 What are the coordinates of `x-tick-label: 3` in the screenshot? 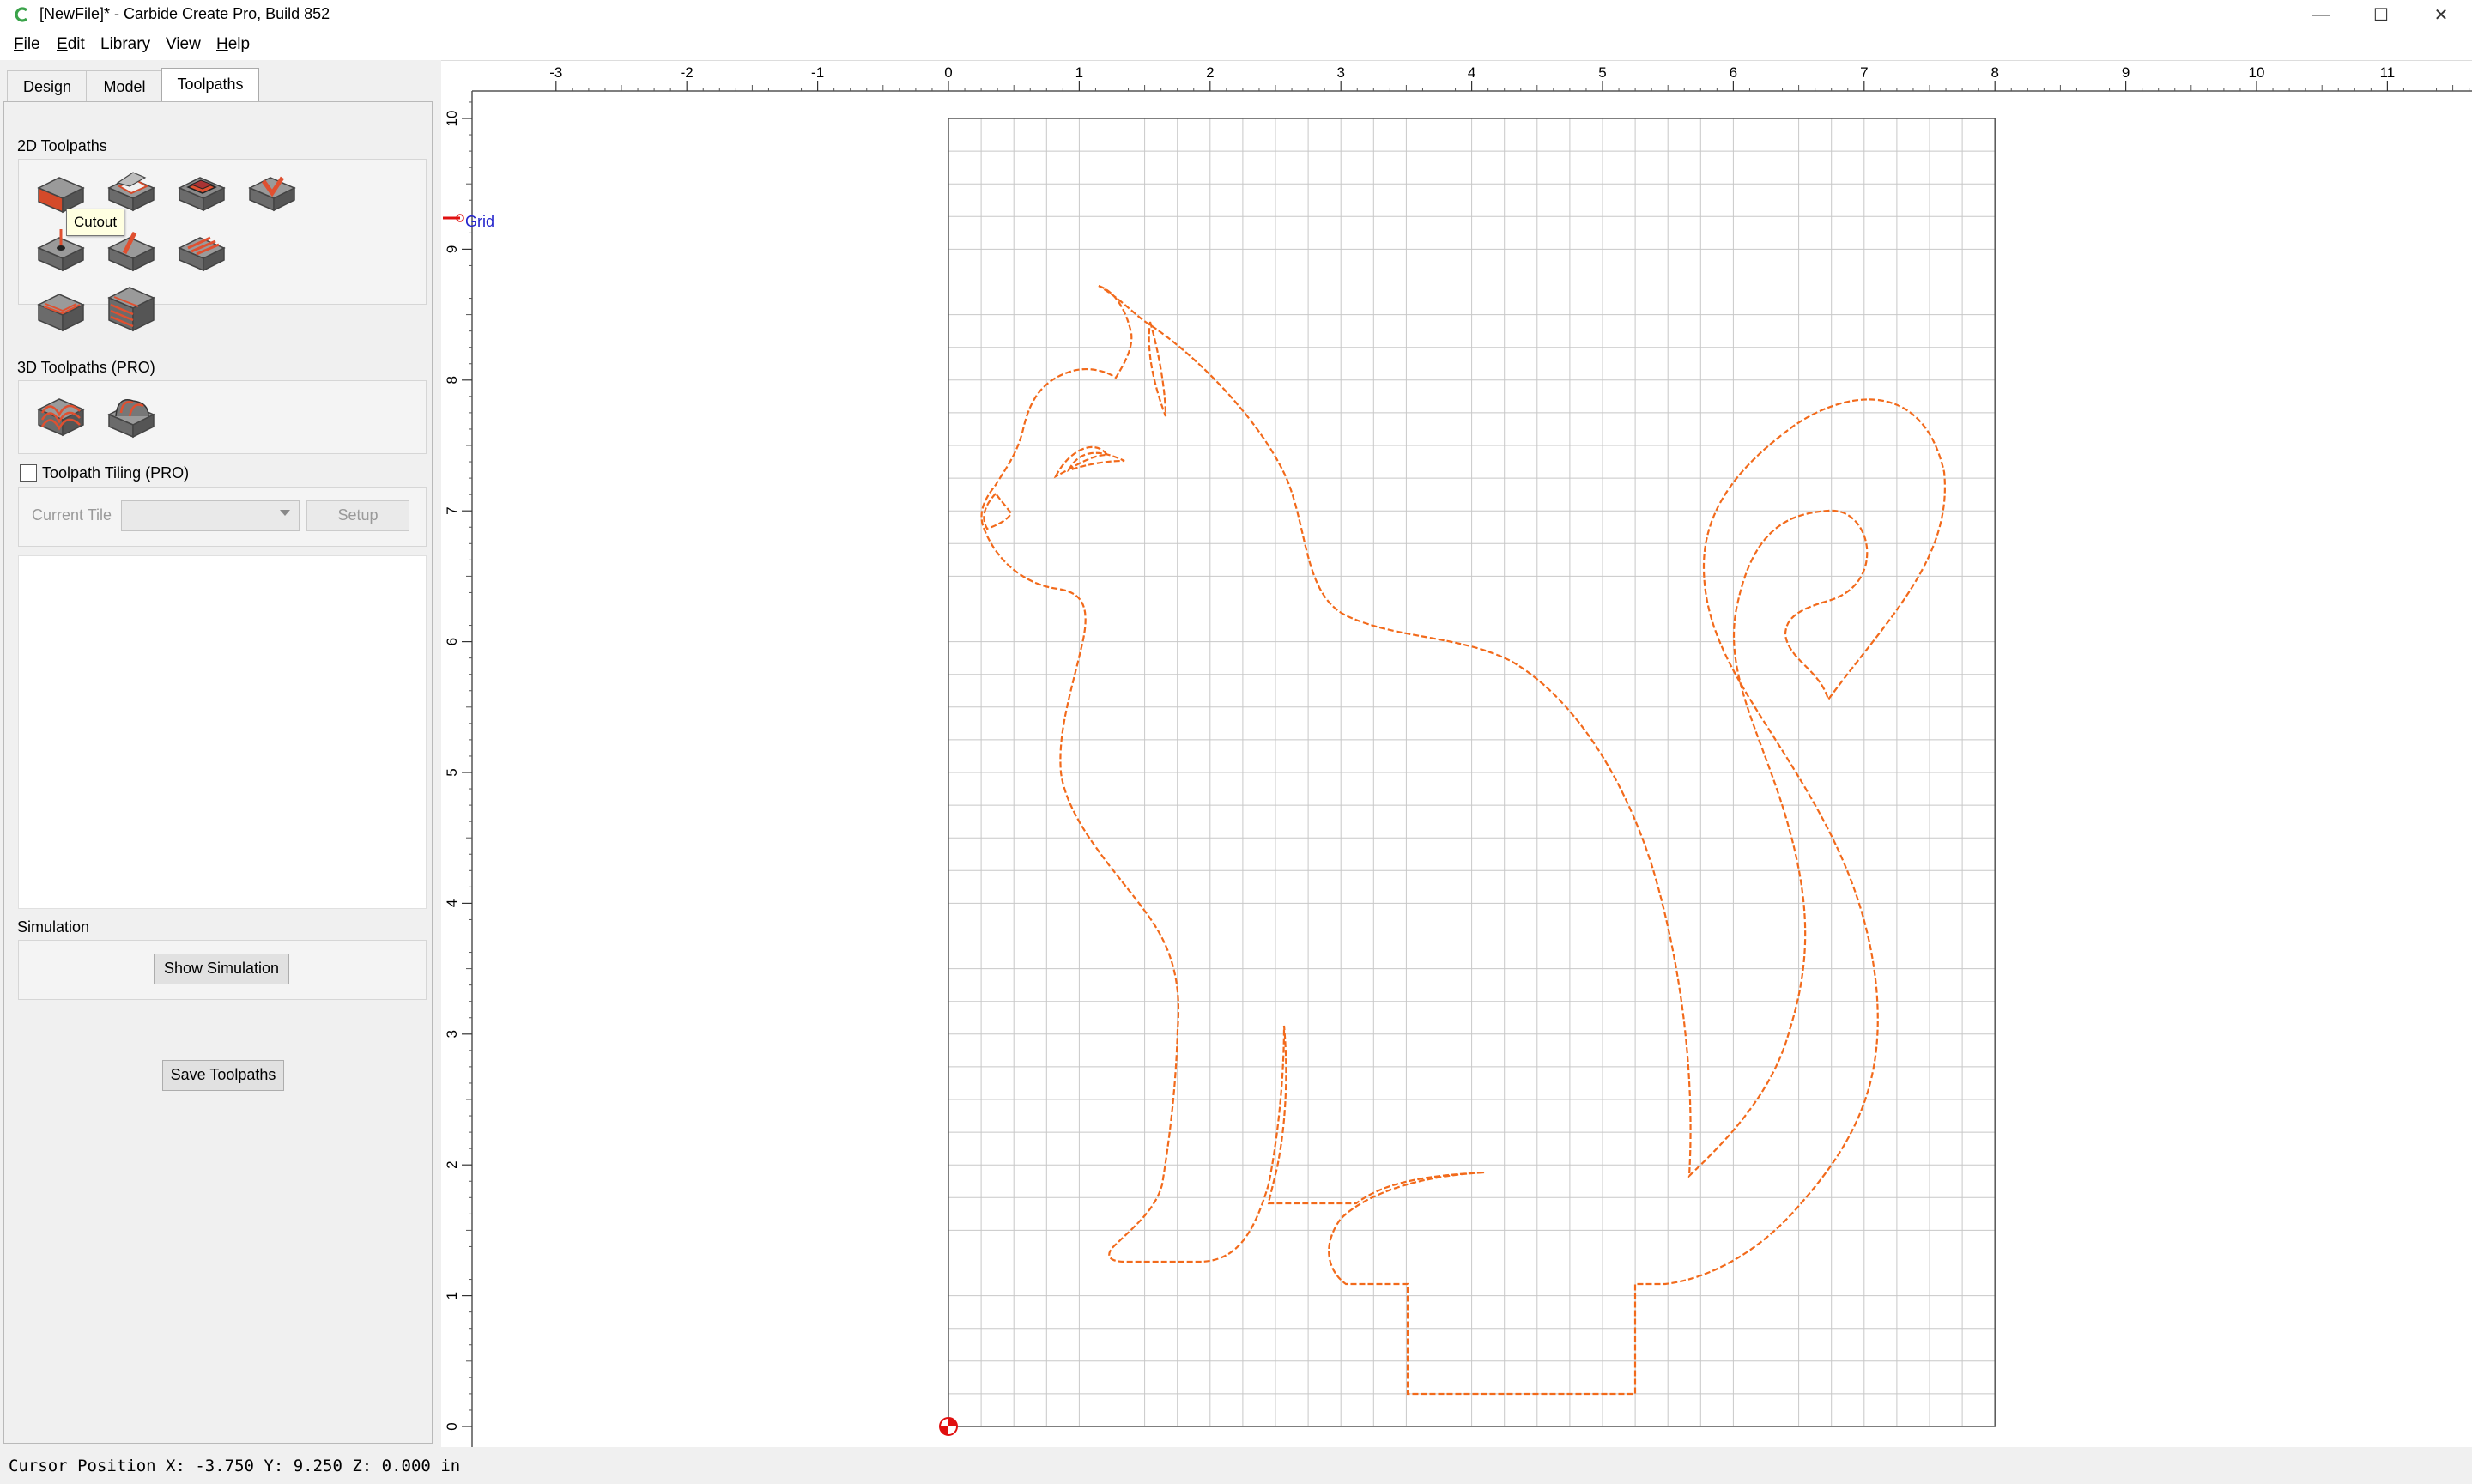 It's located at (1340, 72).